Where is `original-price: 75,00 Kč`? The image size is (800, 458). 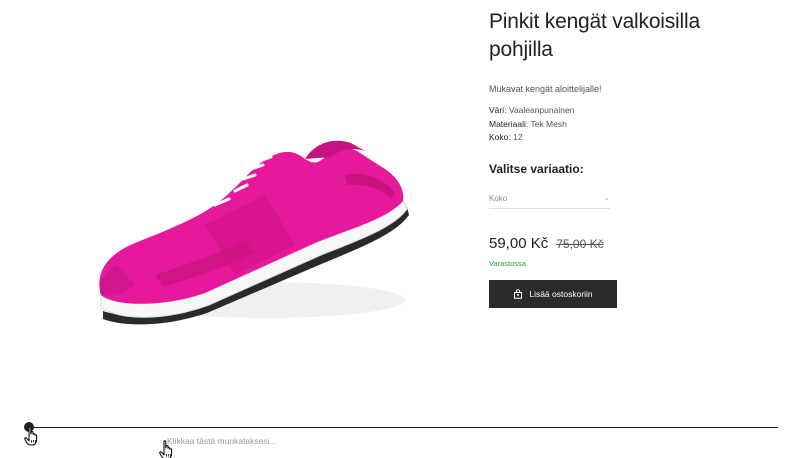 original-price: 75,00 Kč is located at coordinates (580, 243).